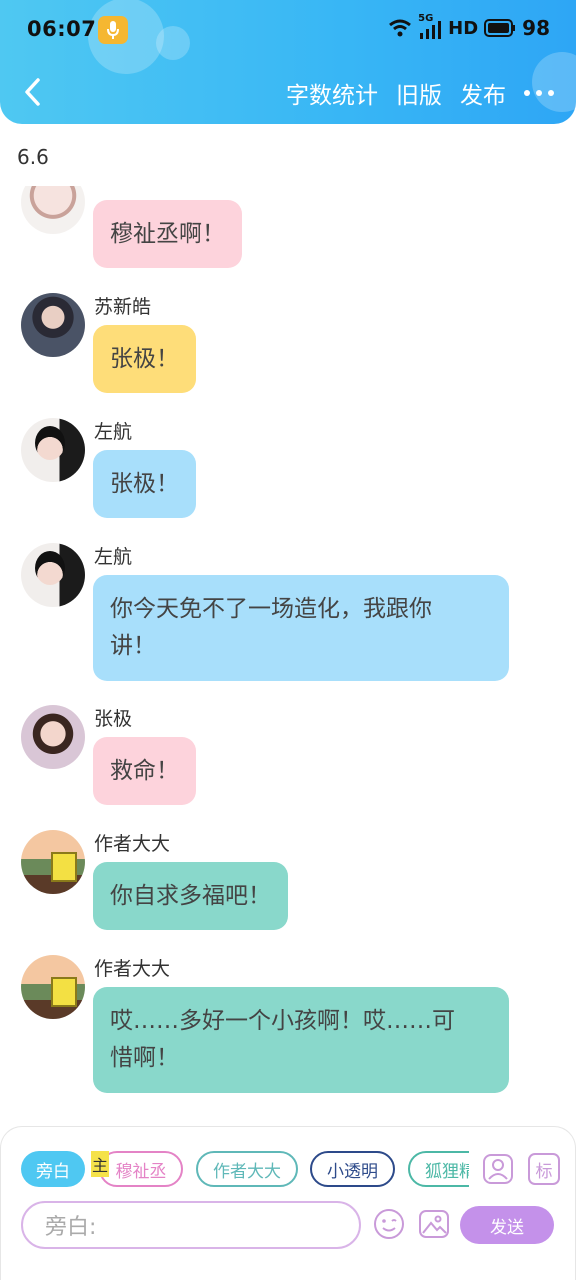 This screenshot has width=576, height=1280. What do you see at coordinates (62, 29) in the screenshot?
I see `status-time: 06:07` at bounding box center [62, 29].